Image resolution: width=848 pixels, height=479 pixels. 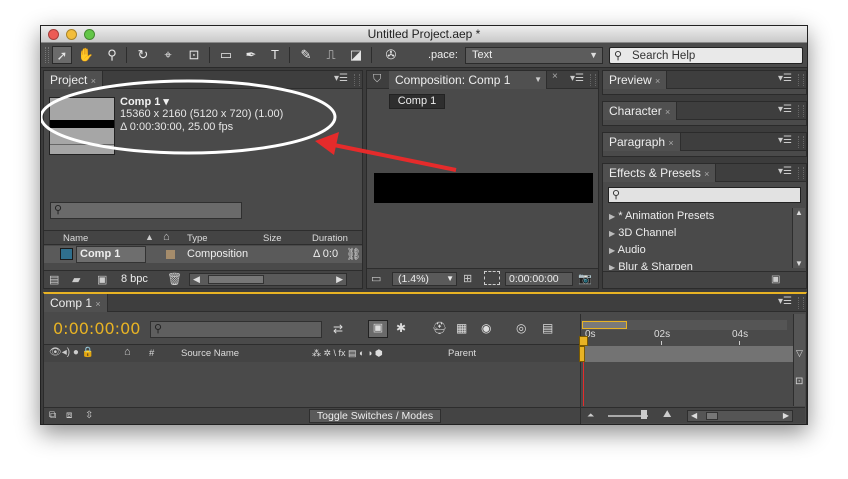 I want to click on annotation-overlay, so click(x=249, y=125).